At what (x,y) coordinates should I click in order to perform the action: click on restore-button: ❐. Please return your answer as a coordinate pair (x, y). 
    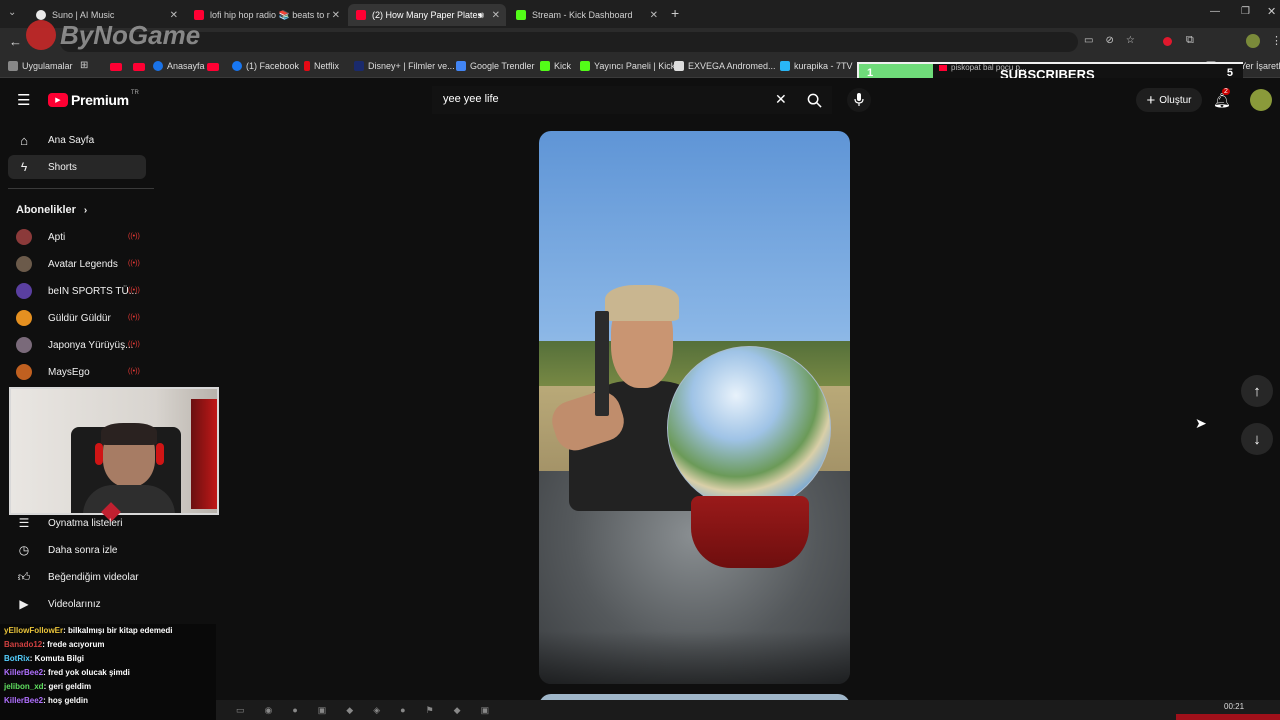
    Looking at the image, I should click on (1245, 11).